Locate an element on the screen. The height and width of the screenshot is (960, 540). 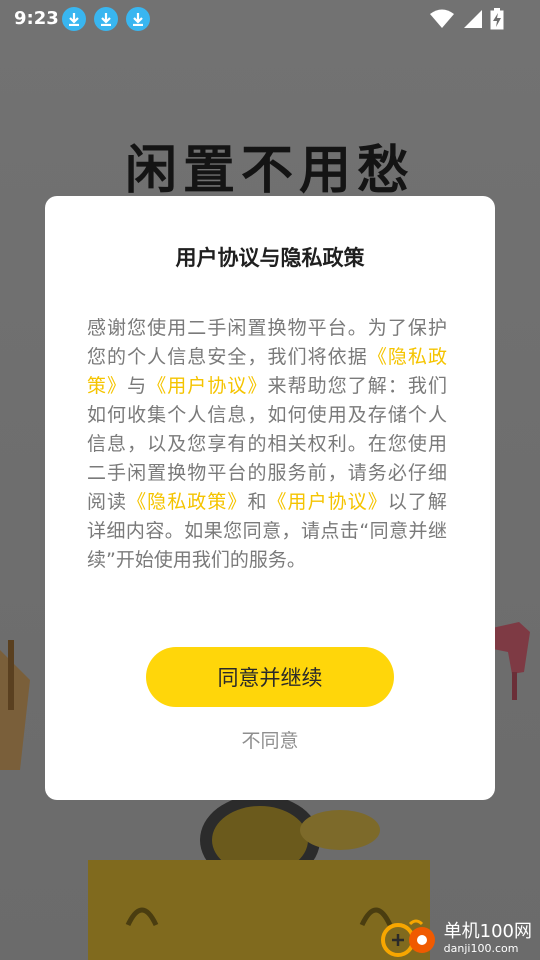
status-time: 9:23 is located at coordinates (36, 18).